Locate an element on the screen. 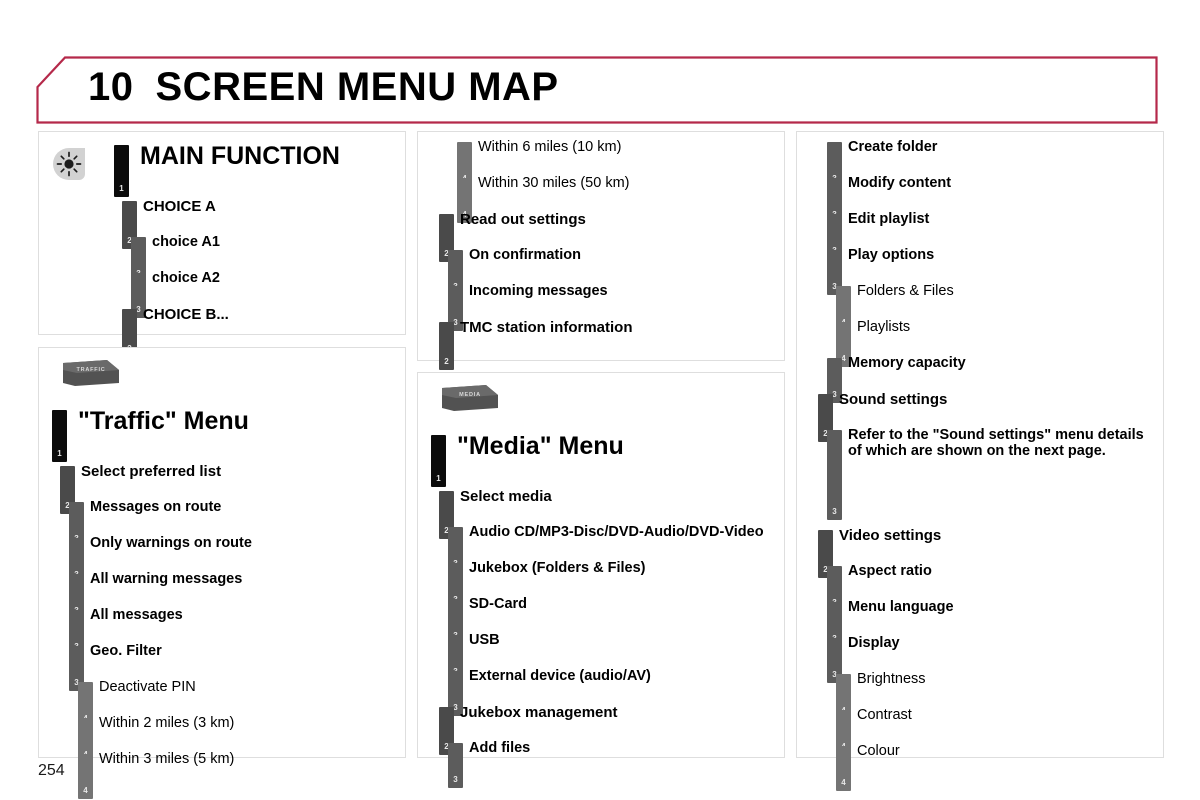 The height and width of the screenshot is (800, 1200). menu-item-label: "Traffic" Menu is located at coordinates (163, 421).